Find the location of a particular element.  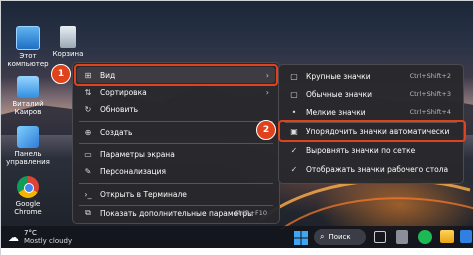

menu-item-refresh: ↻ Обновить is located at coordinates (176, 109).